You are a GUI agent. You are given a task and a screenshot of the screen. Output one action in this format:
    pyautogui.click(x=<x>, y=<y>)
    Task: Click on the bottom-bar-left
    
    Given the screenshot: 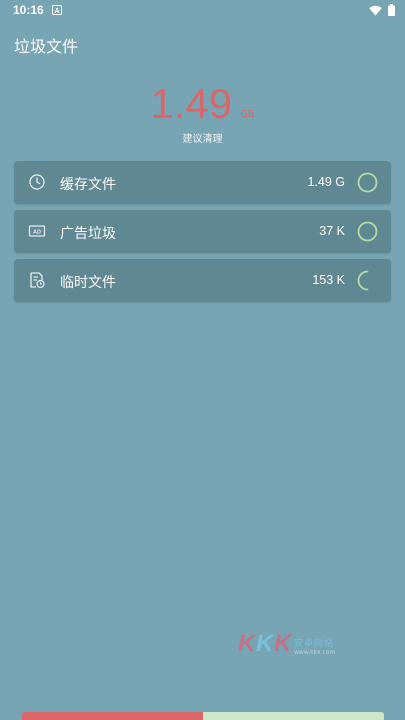 What is the action you would take?
    pyautogui.click(x=112, y=716)
    